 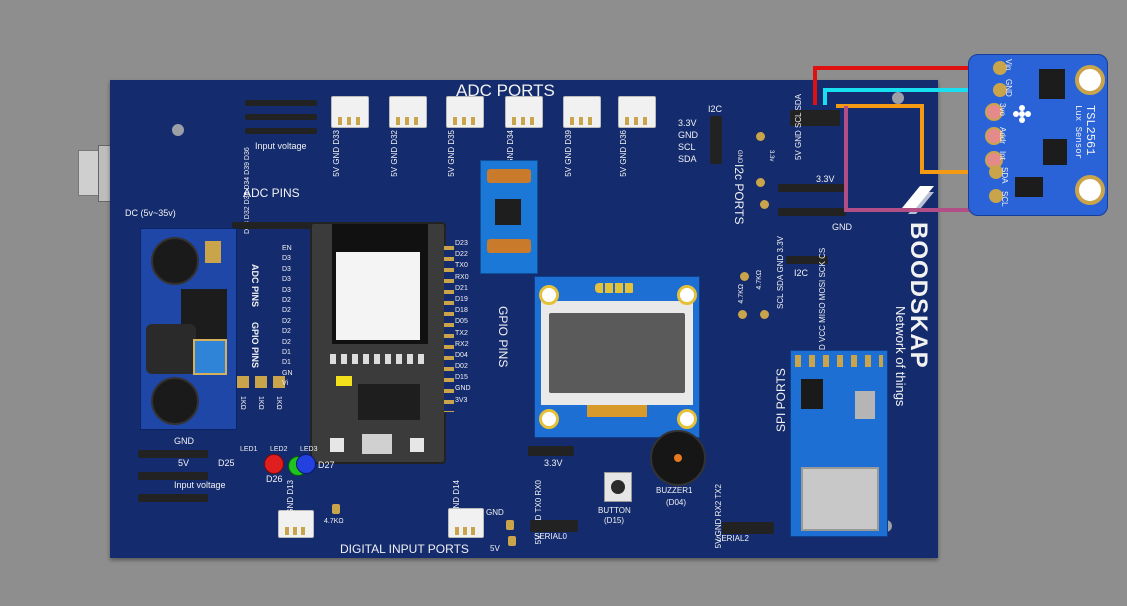 I want to click on sensor-pin-scl: SCL, so click(x=1004, y=199).